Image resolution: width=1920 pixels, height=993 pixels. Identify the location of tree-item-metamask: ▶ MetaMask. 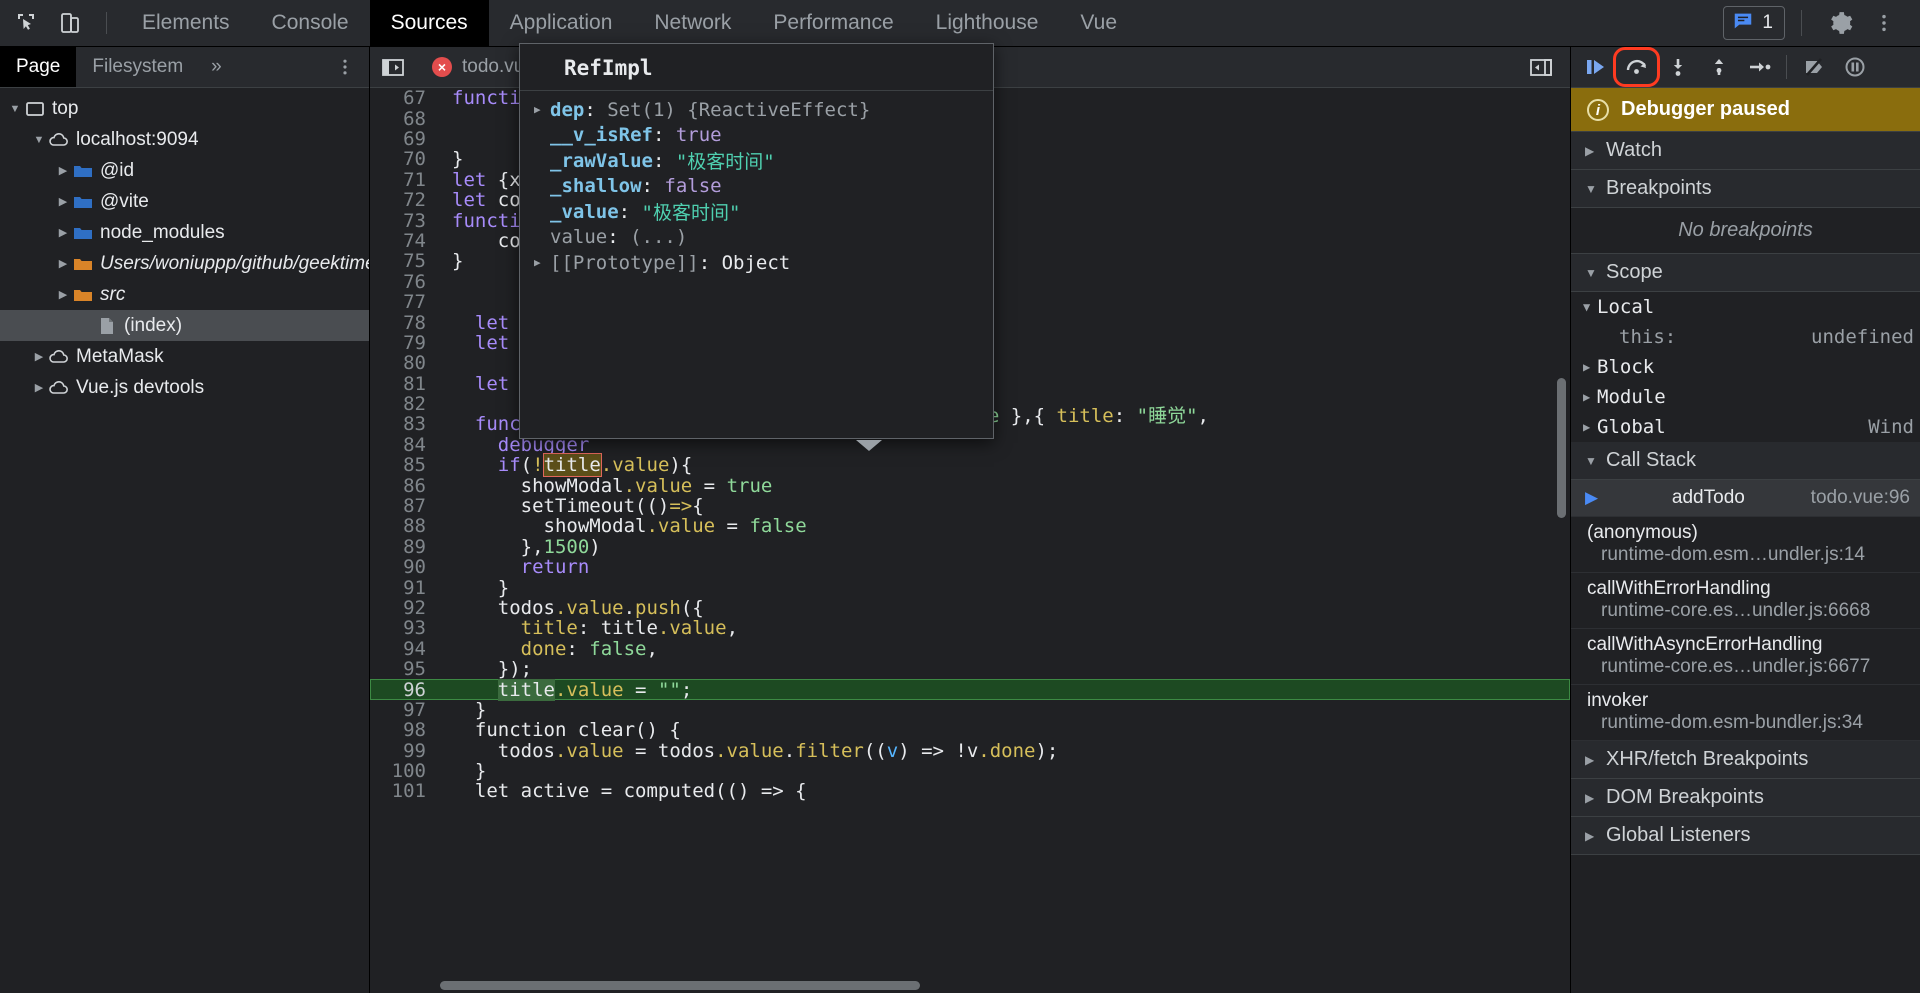
(184, 356).